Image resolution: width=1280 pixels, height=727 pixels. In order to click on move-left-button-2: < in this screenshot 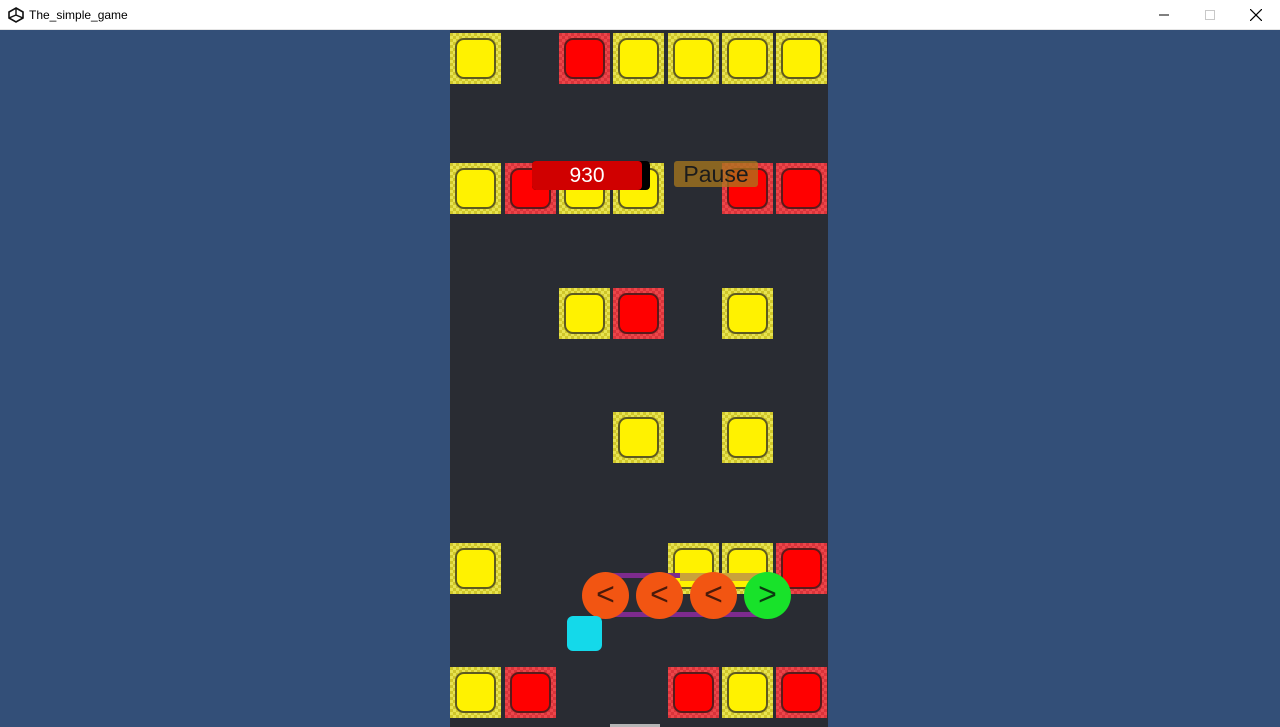, I will do `click(659, 595)`.